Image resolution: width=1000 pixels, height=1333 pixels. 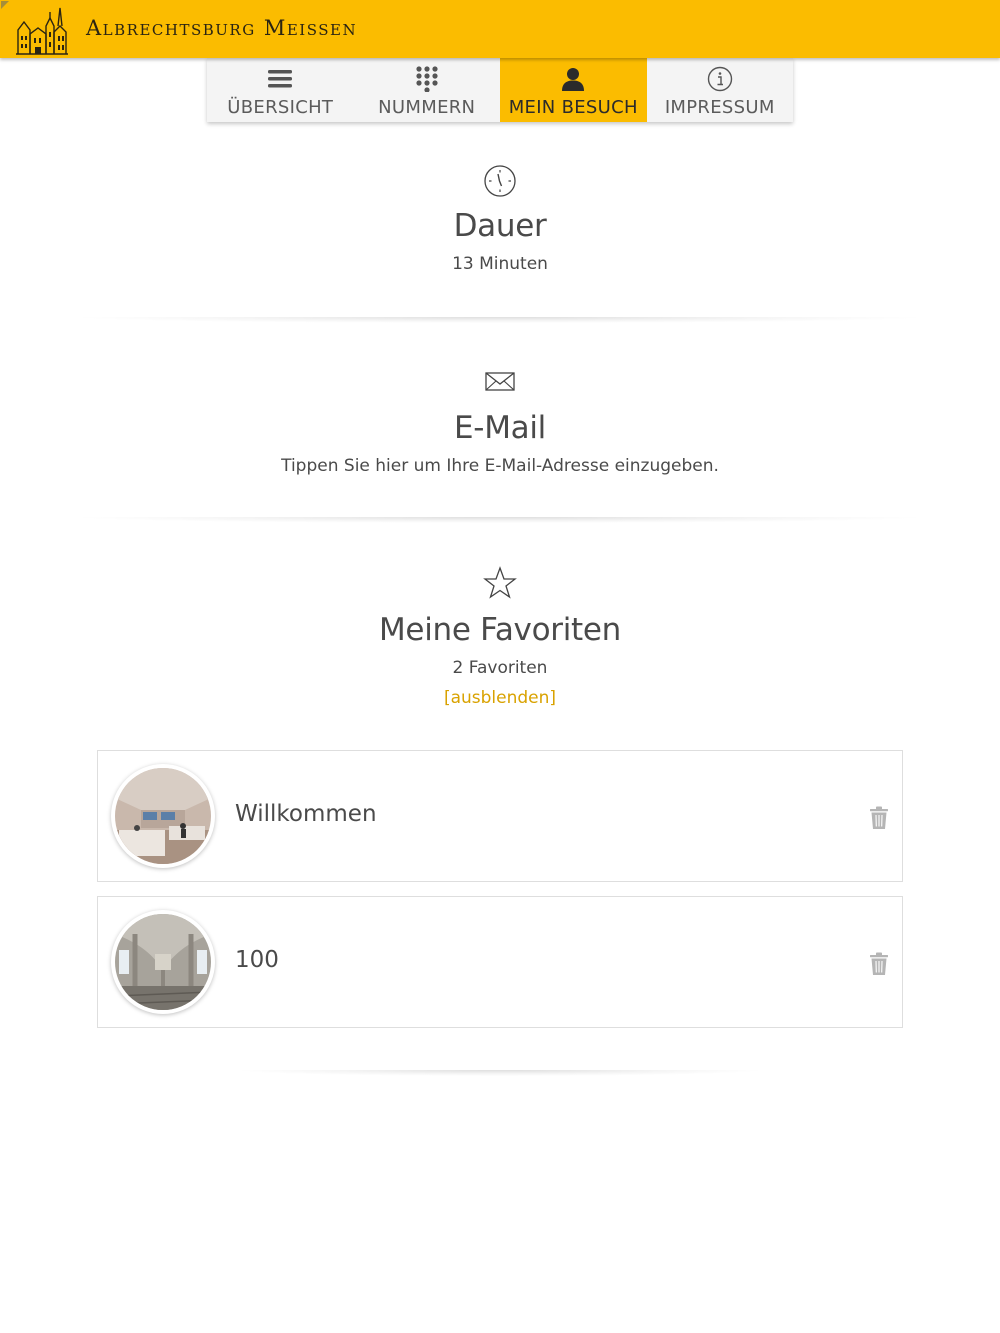 What do you see at coordinates (280, 90) in the screenshot?
I see `tab-uebersicht: ÜBERSICHT` at bounding box center [280, 90].